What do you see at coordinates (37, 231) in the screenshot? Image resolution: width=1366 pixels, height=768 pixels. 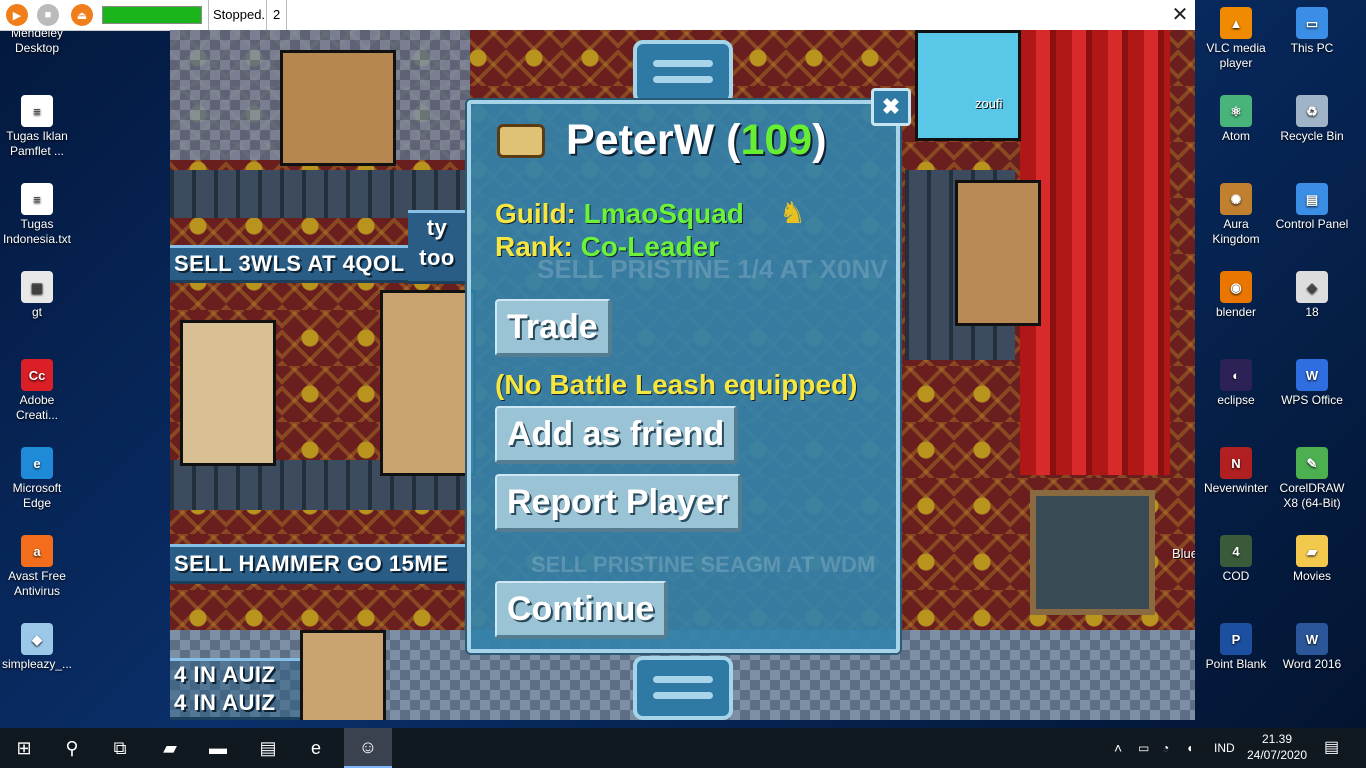 I see `desktop-icon-label: Tugas Indonesia.txt` at bounding box center [37, 231].